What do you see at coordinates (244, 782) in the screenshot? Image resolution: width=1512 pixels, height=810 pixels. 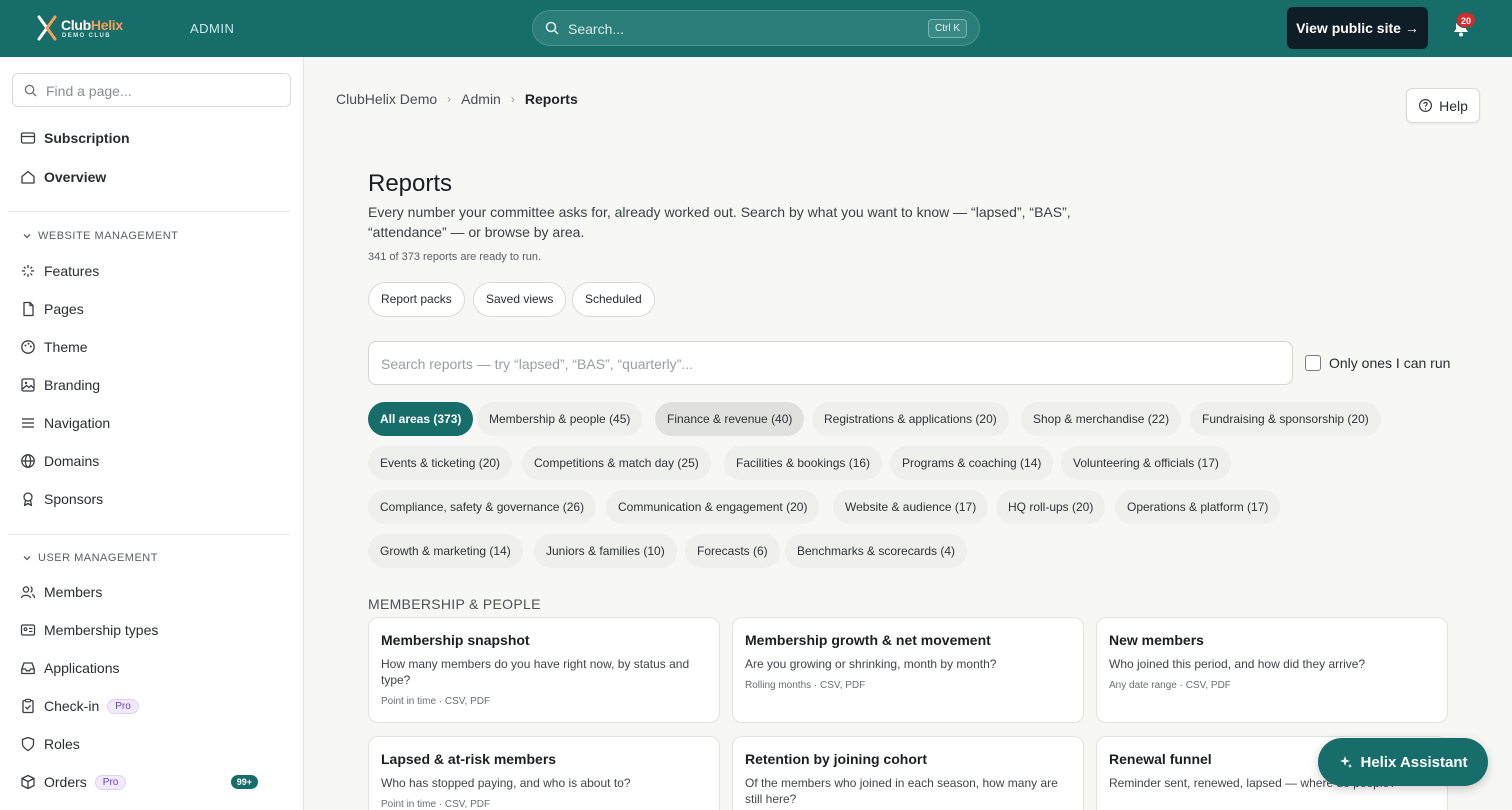 I see `orders-count-badge: 99+` at bounding box center [244, 782].